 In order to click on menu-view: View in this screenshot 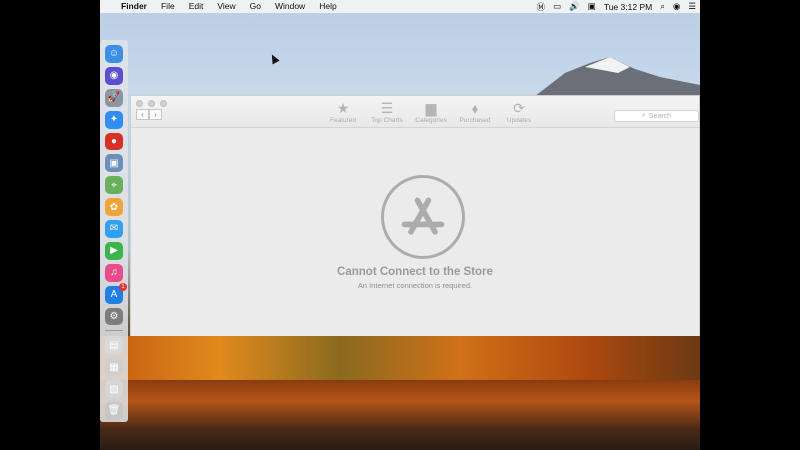, I will do `click(226, 6)`.